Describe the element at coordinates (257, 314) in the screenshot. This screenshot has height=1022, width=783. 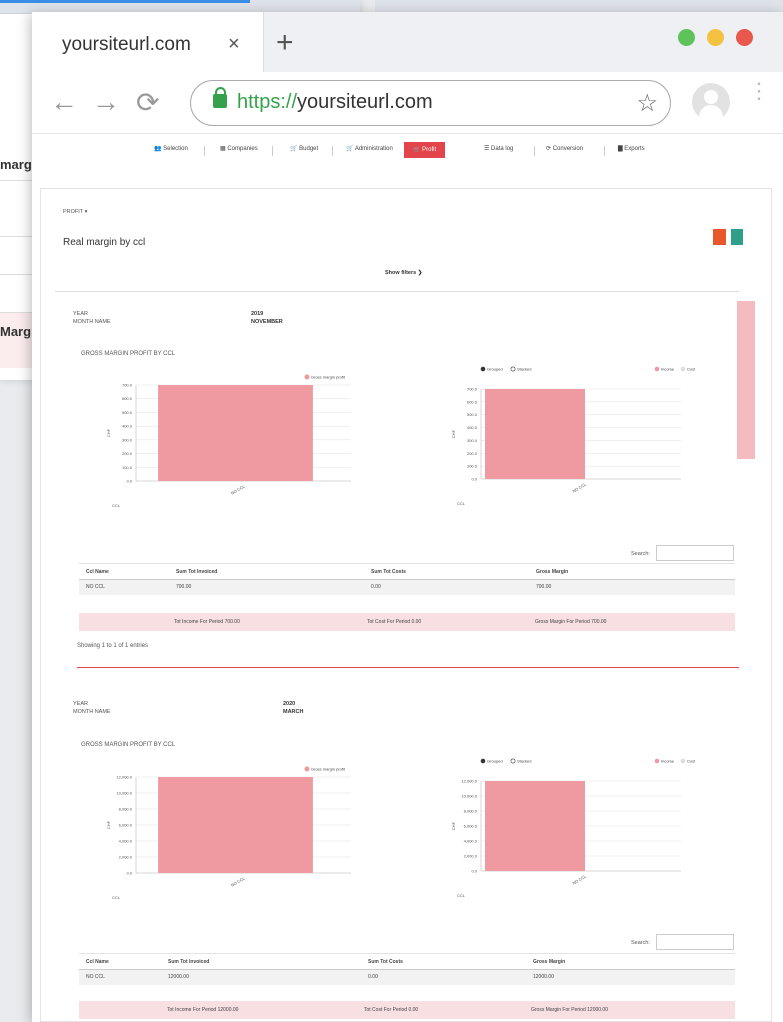
I see `year-value: 2019` at that location.